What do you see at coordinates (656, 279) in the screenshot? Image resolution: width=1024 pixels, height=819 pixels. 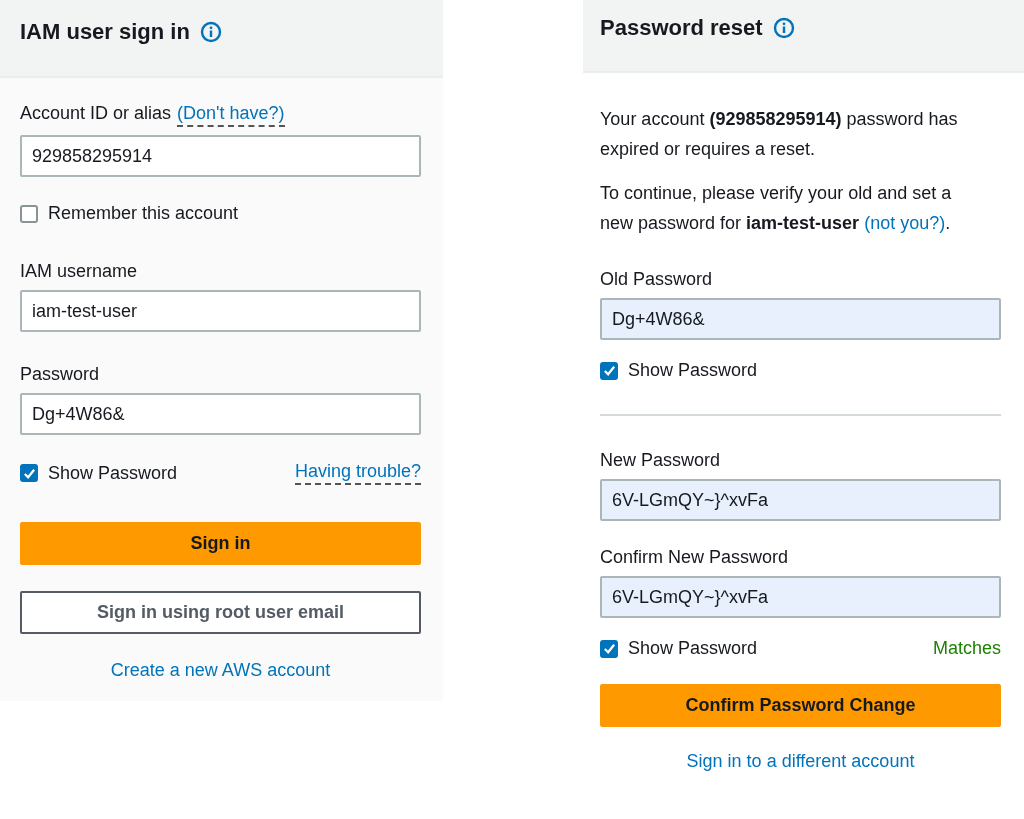 I see `field-label: Old Password` at bounding box center [656, 279].